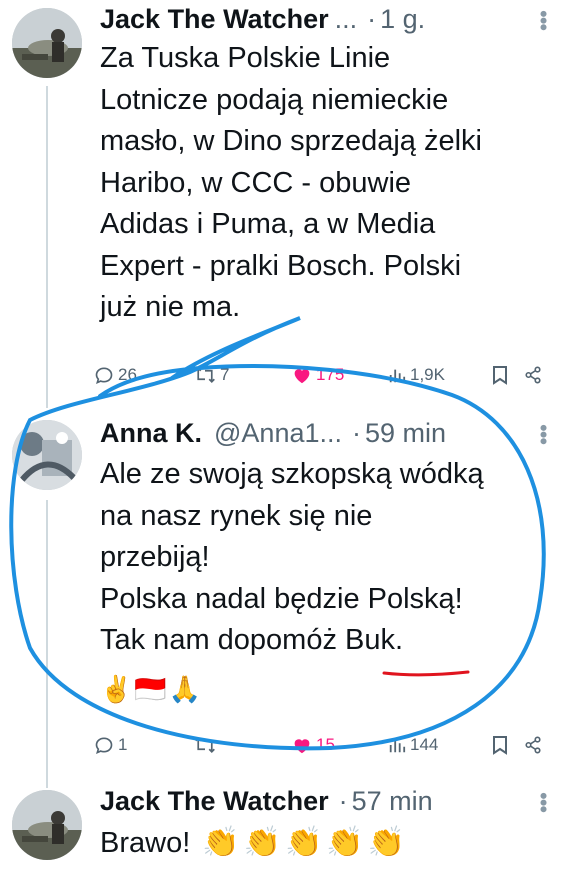 The image size is (564, 872). I want to click on text-line: Tak nam dopomóż Buk., so click(325, 641).